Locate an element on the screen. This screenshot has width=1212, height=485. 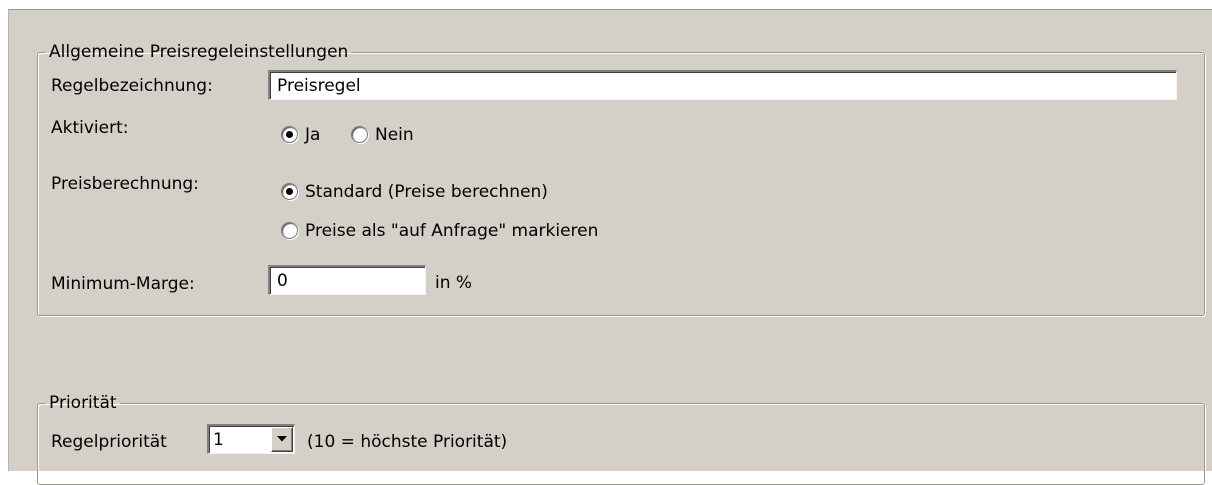
minimum-margin-label: Minimum-Marge: is located at coordinates (123, 284).